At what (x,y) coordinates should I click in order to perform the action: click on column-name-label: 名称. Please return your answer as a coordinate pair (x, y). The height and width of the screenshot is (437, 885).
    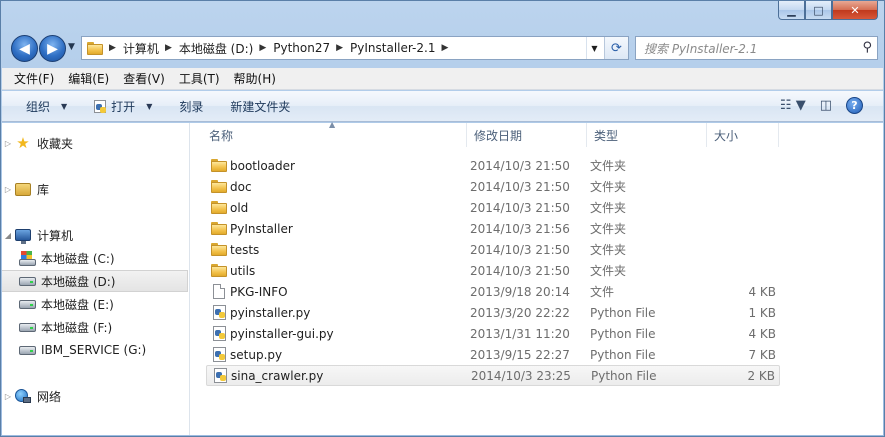
    Looking at the image, I should click on (221, 135).